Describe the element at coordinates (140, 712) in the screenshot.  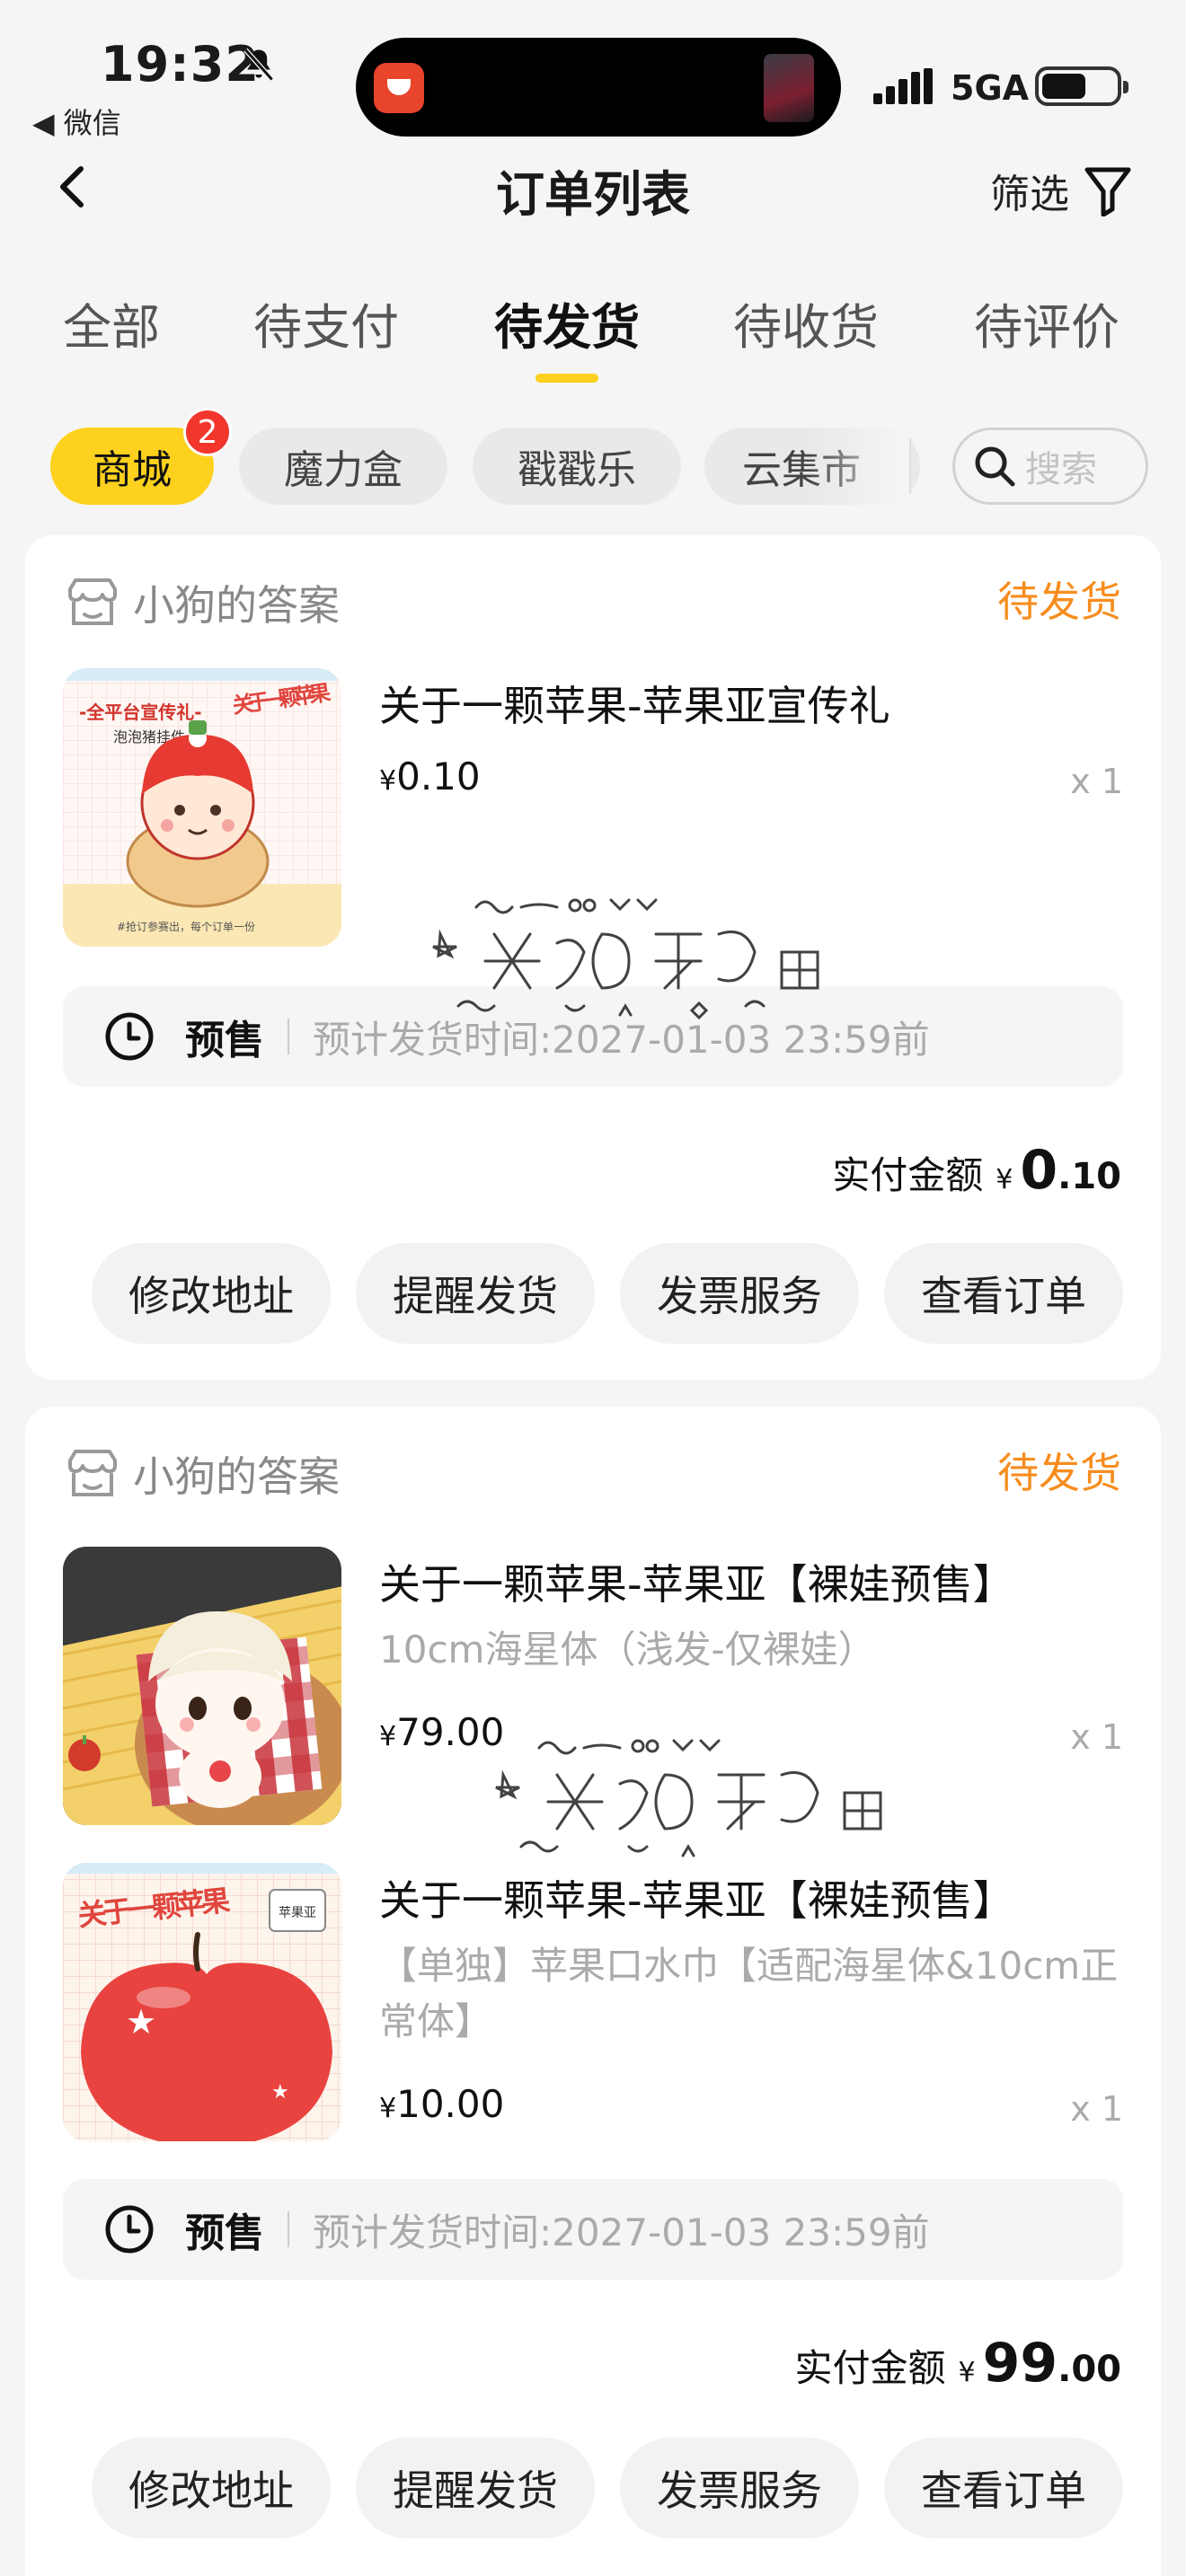
I see `poster-line1: -全平台宣传礼-` at that location.